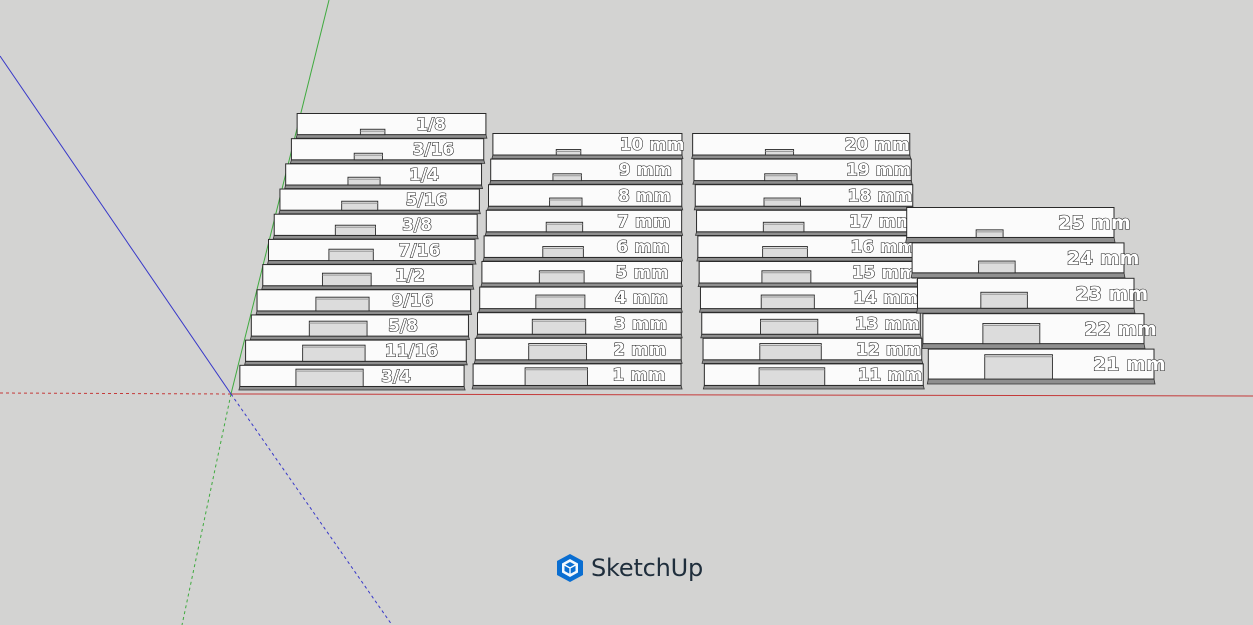 The image size is (1253, 625). Describe the element at coordinates (577, 376) in the screenshot. I see `gauge-block: 1 mm` at that location.